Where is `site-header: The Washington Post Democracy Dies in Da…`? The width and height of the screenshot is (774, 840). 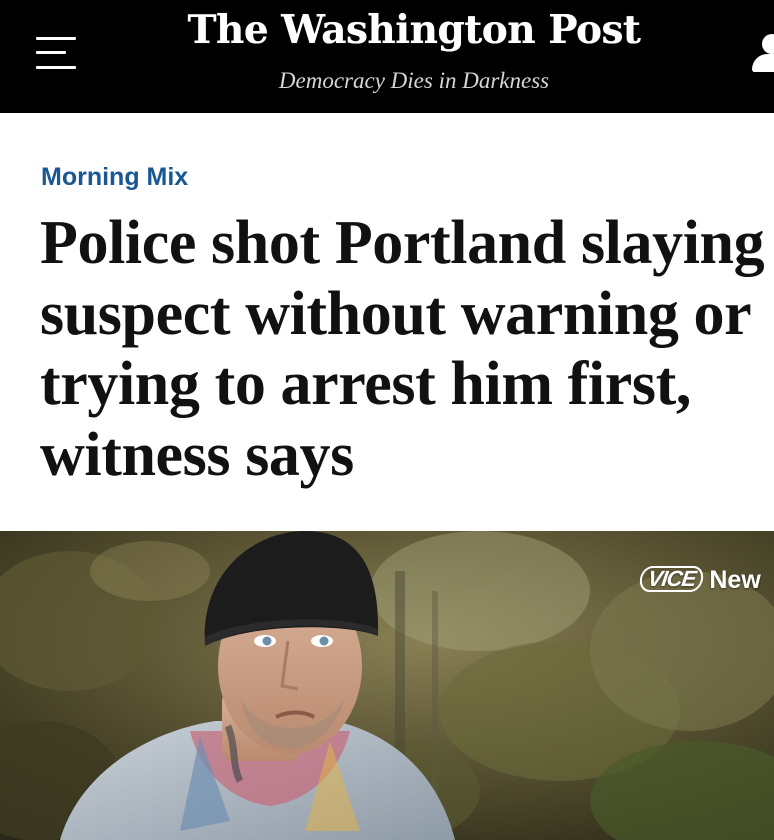 site-header: The Washington Post Democracy Dies in Da… is located at coordinates (387, 56).